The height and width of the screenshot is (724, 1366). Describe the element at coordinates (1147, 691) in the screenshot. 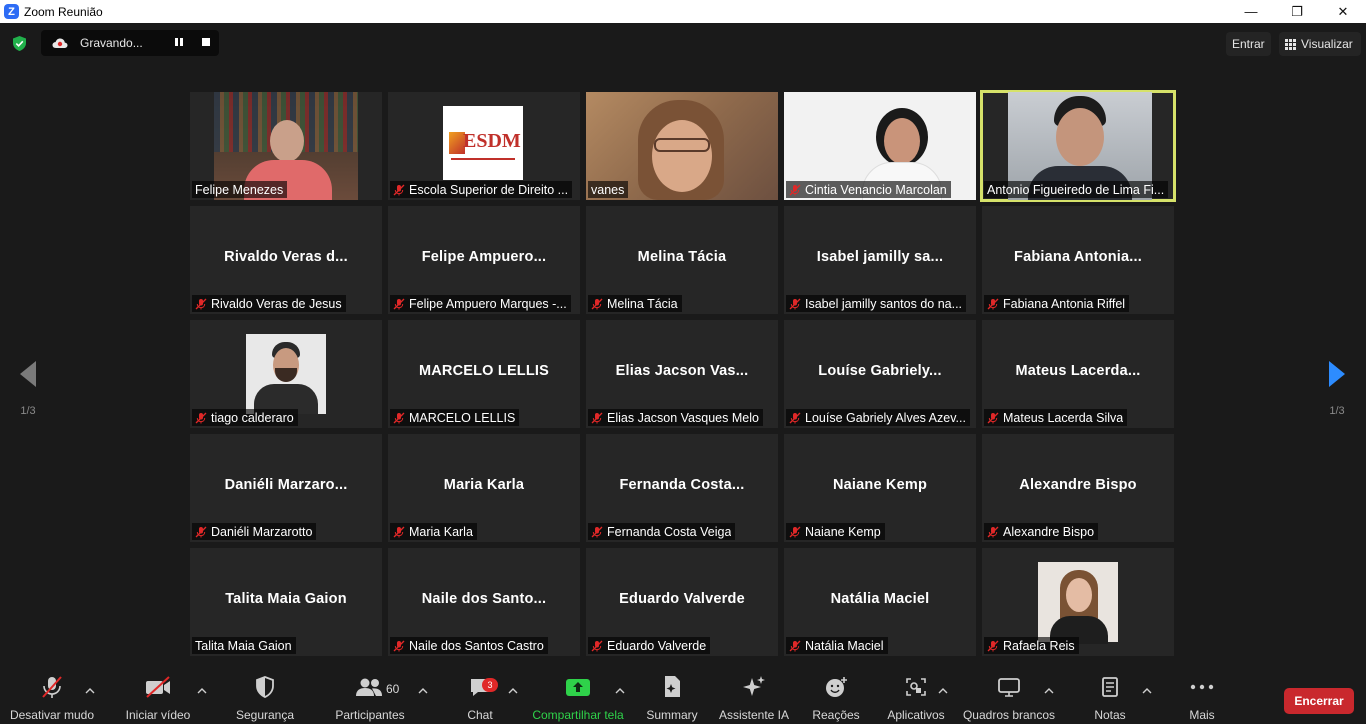

I see `notes-options-chevron-icon` at that location.